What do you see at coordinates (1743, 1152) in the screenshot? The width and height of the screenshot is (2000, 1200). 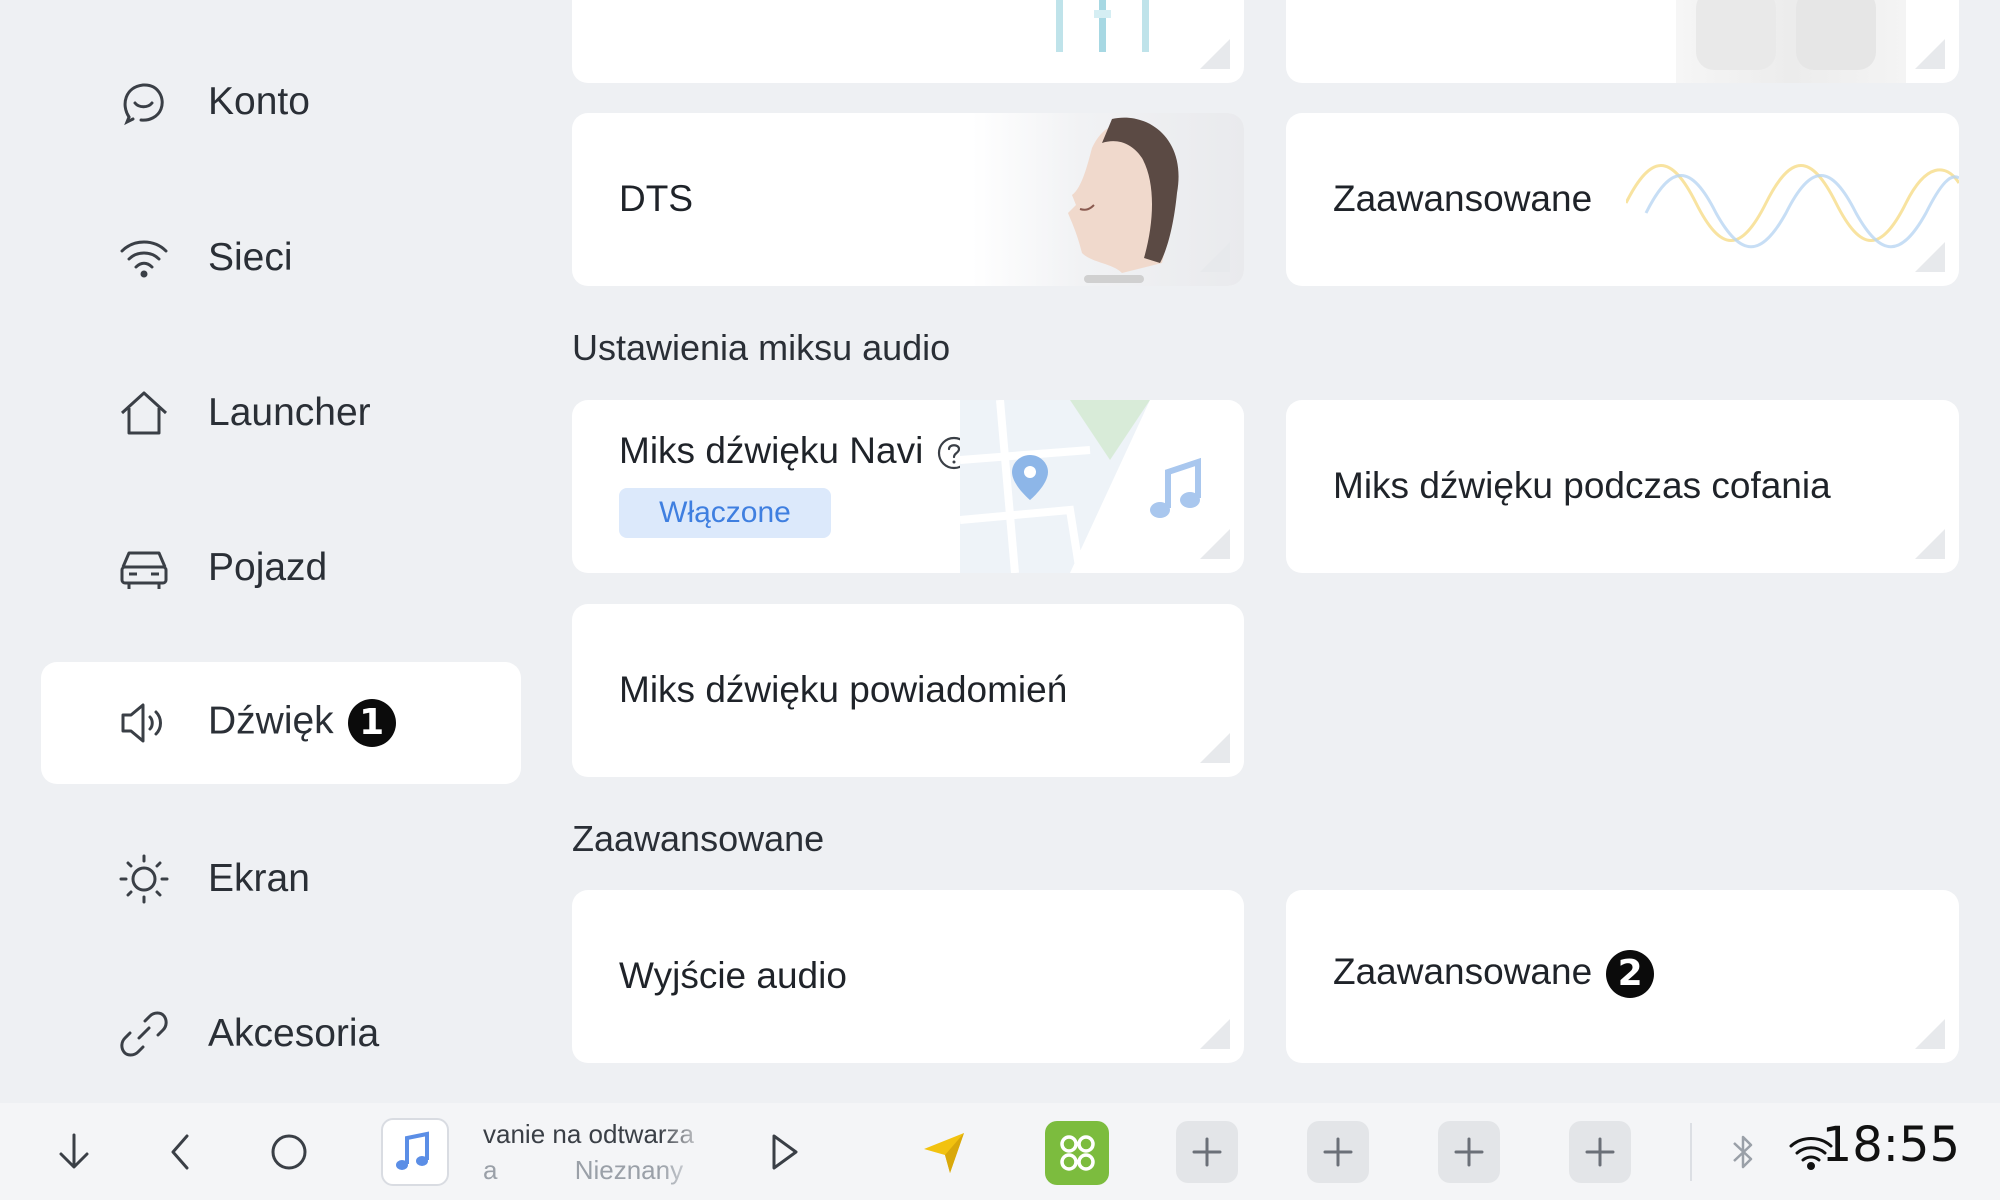 I see `bluetooth-icon` at bounding box center [1743, 1152].